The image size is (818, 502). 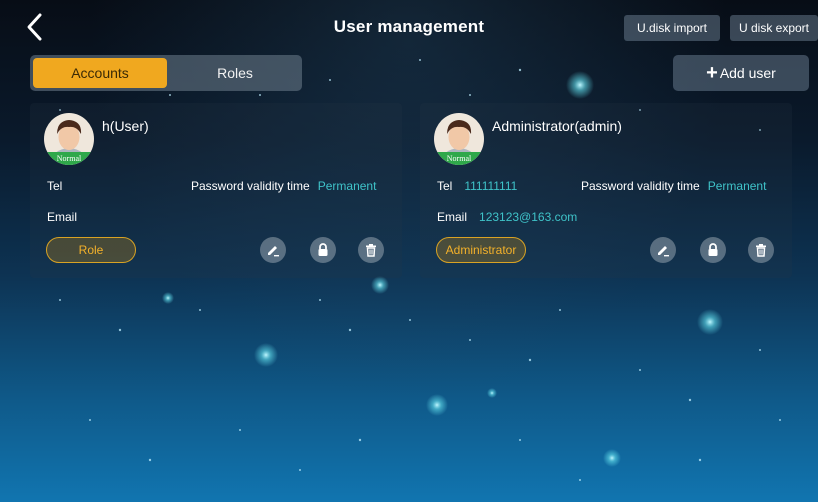 I want to click on add-user-button: + Add user, so click(x=741, y=73).